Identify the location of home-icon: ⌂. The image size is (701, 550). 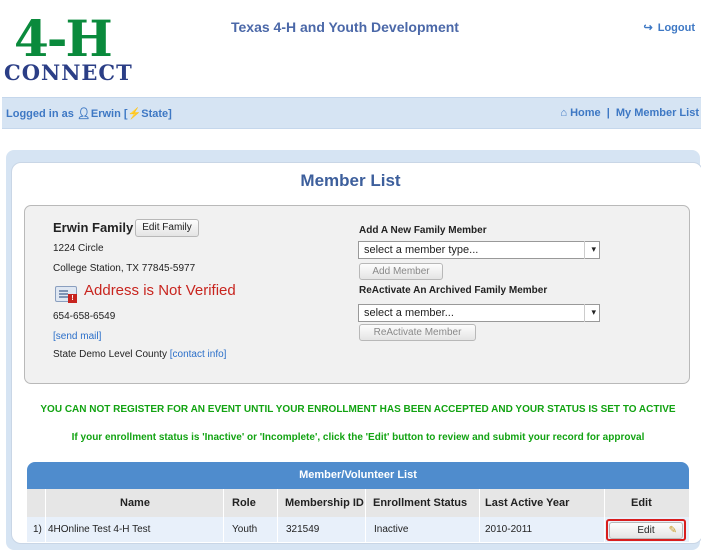
(564, 113).